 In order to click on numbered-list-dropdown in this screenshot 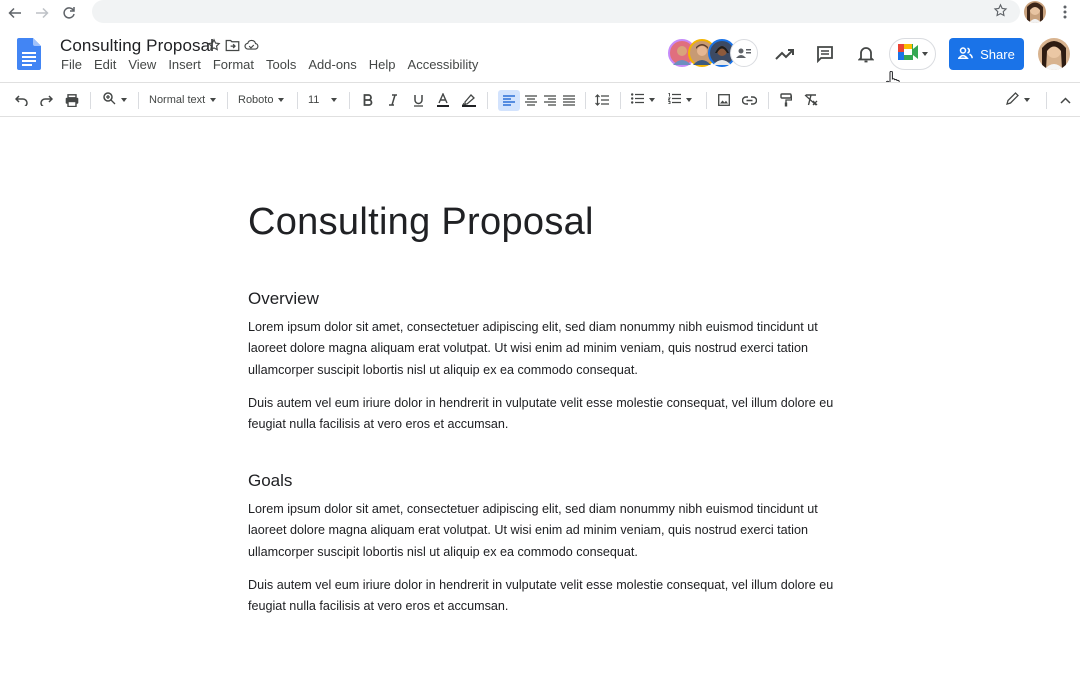, I will do `click(679, 100)`.